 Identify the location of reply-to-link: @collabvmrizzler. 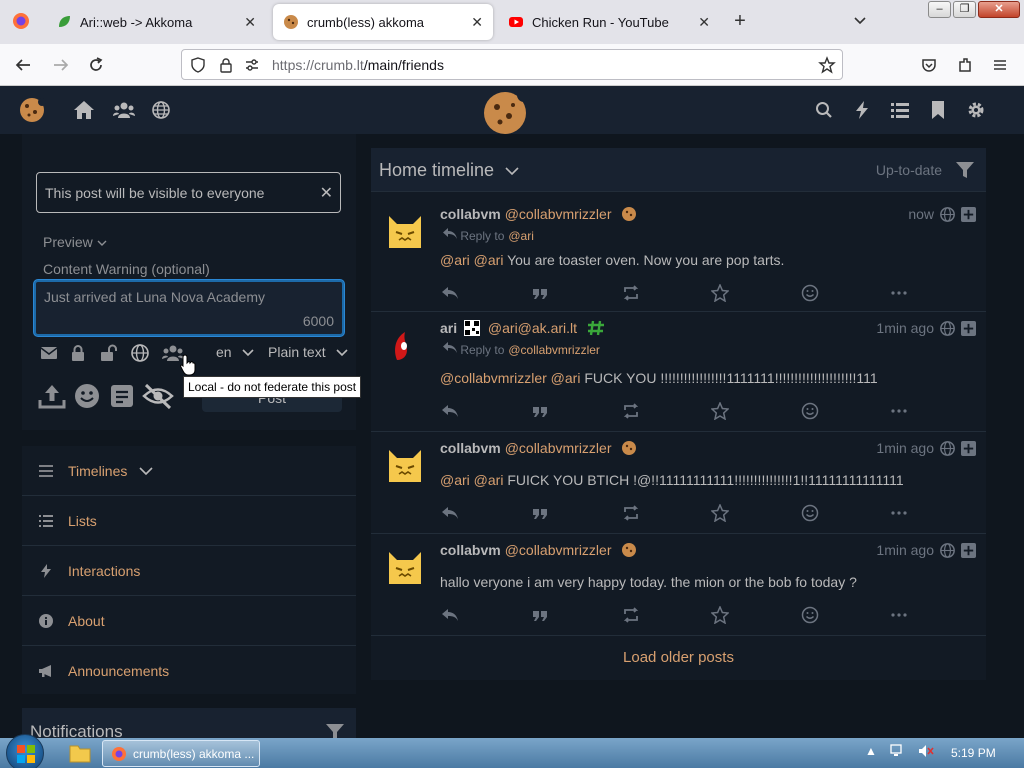
(554, 350).